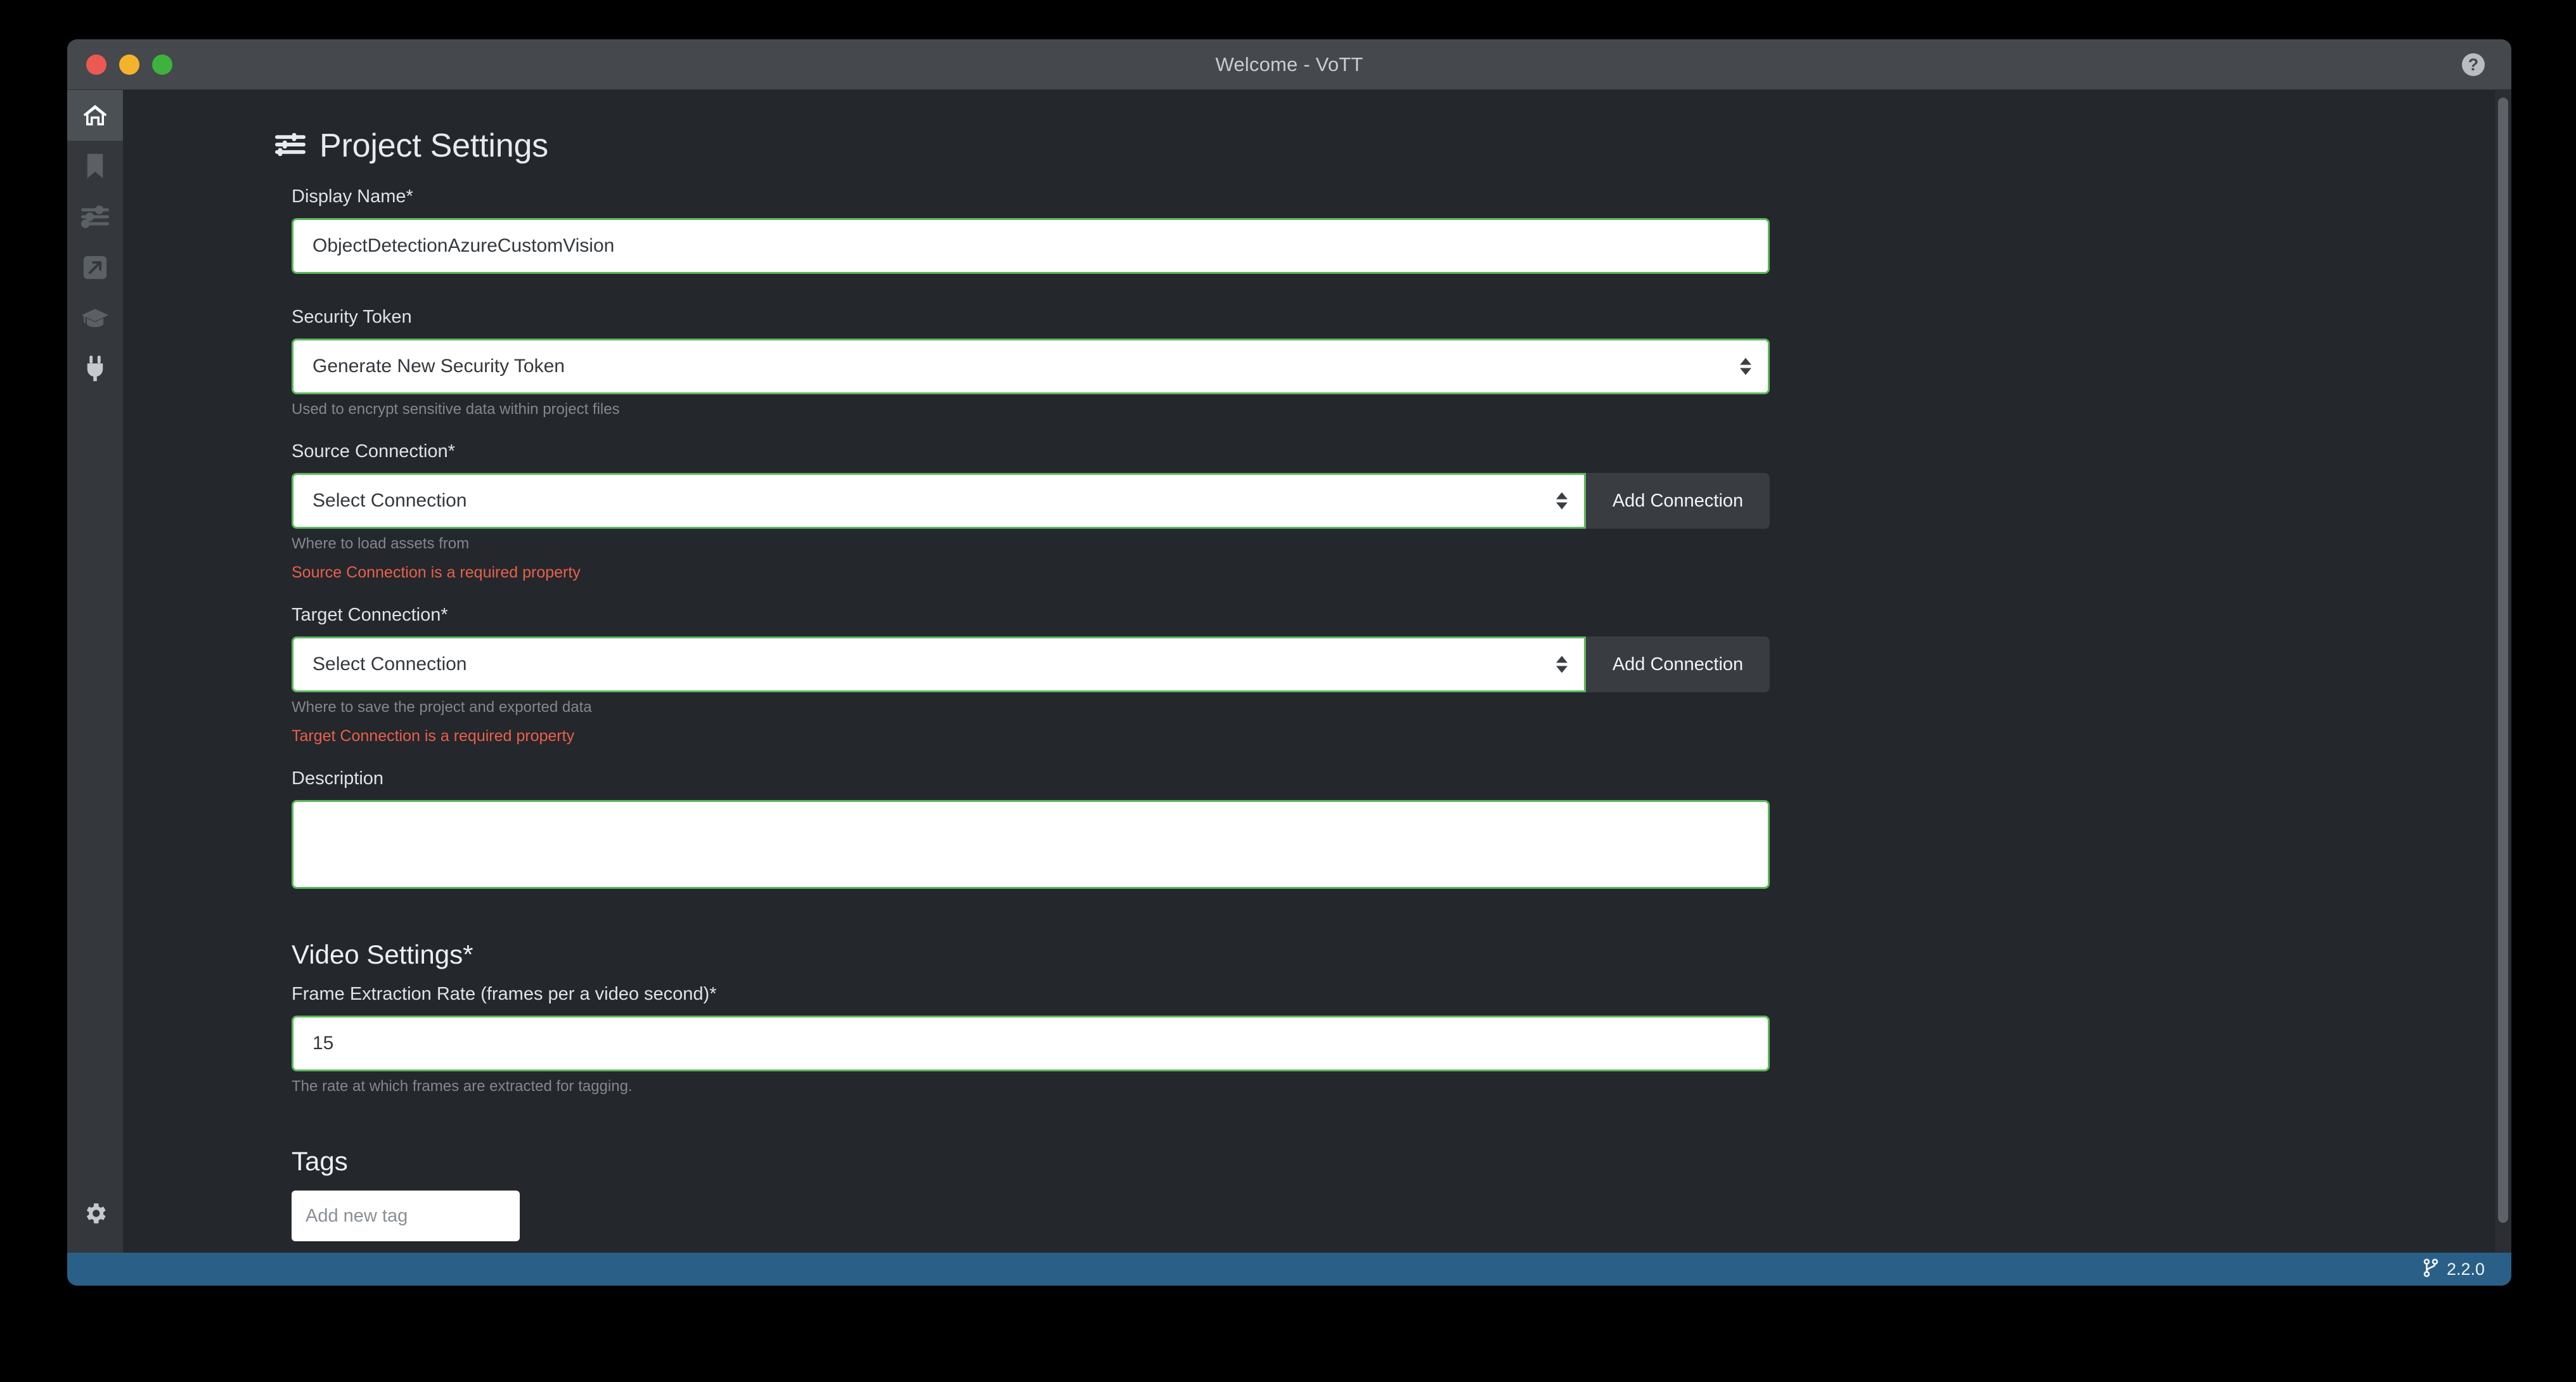  I want to click on security-token-label: Security Token, so click(352, 317).